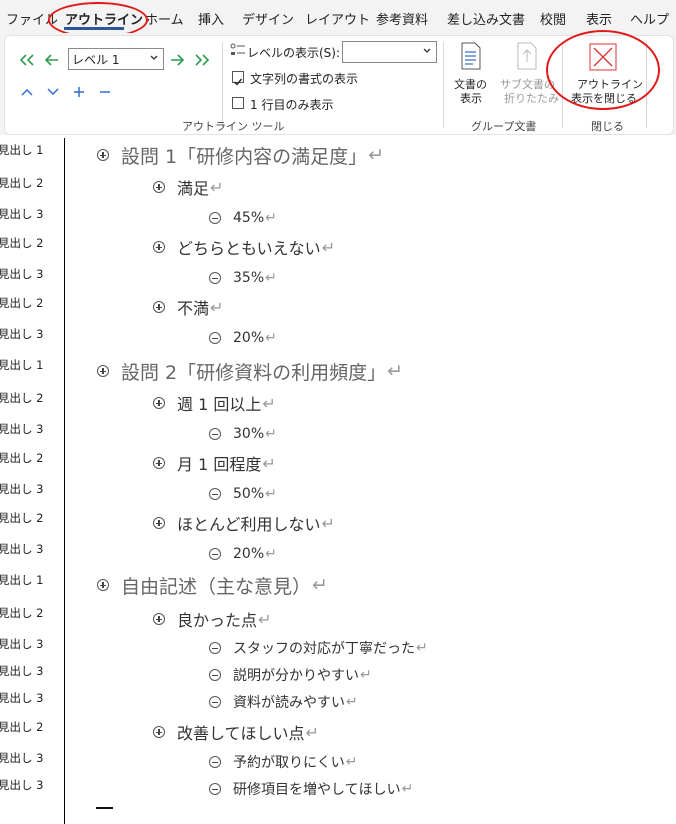 The image size is (676, 824). Describe the element at coordinates (243, 278) in the screenshot. I see `outline-heading-level3: 35% ↵` at that location.